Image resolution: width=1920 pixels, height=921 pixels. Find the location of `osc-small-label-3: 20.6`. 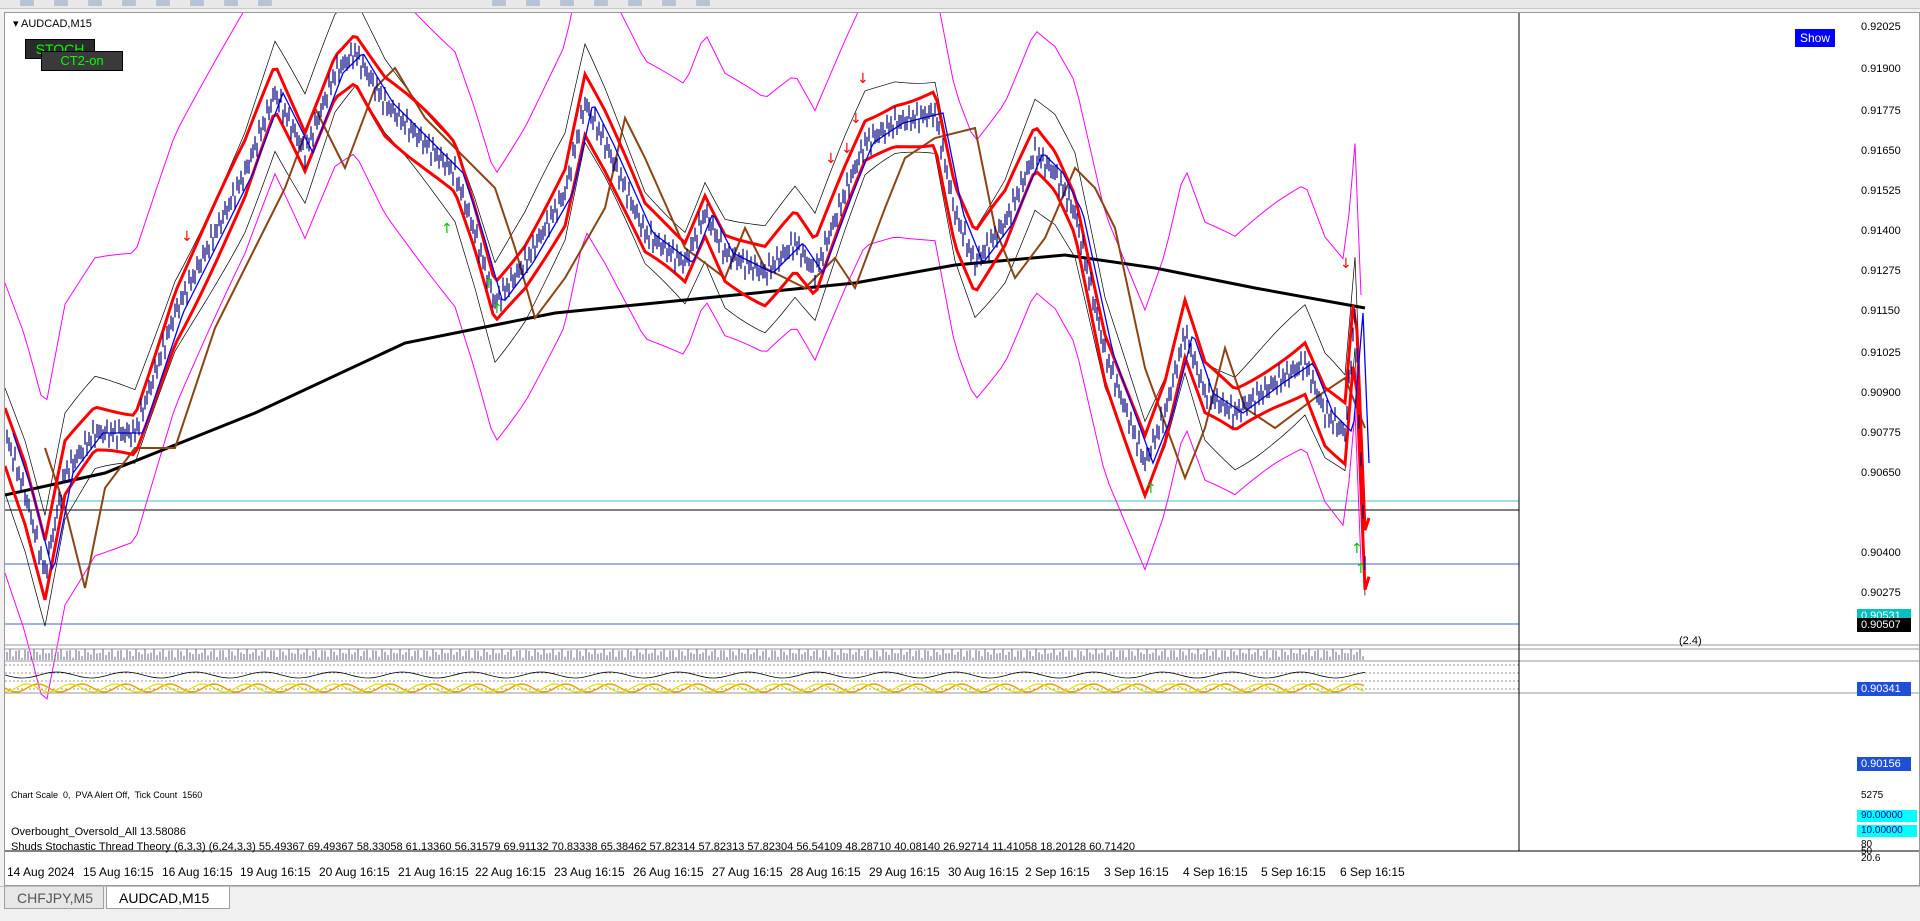

osc-small-label-3: 20.6 is located at coordinates (1871, 858).